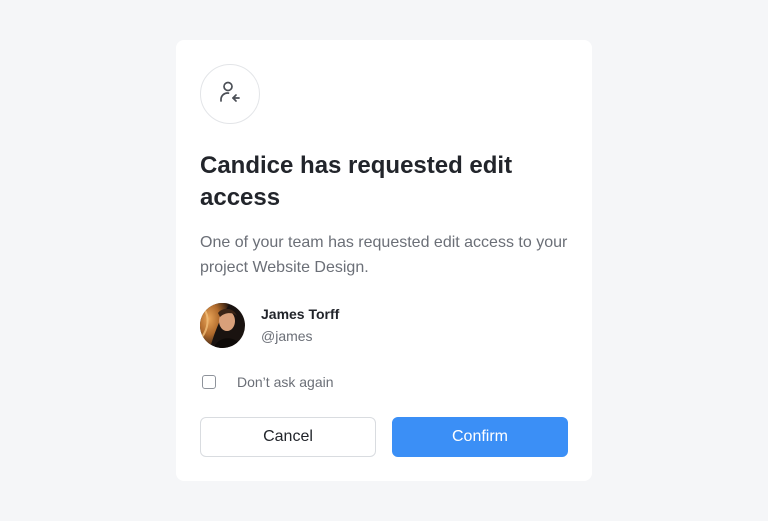 The width and height of the screenshot is (768, 521). I want to click on dont-ask-again-option: Don’t ask again, so click(268, 382).